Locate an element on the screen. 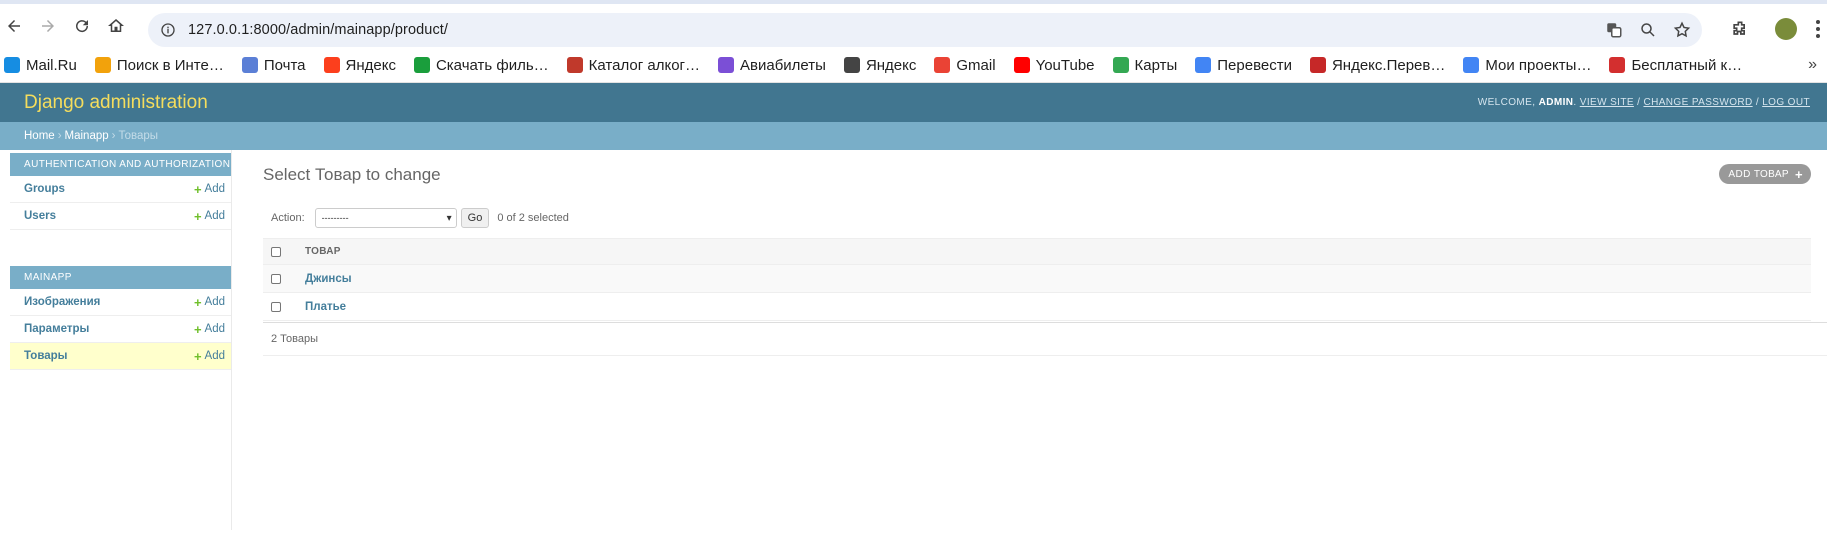 Image resolution: width=1827 pixels, height=534 pixels. sidebar-item-images: Изображения + Add is located at coordinates (120, 302).